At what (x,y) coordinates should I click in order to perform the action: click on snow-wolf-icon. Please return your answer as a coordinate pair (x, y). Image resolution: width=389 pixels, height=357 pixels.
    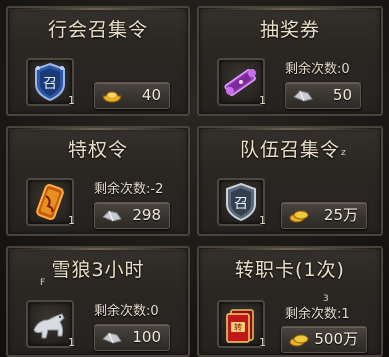
    Looking at the image, I should click on (49, 326).